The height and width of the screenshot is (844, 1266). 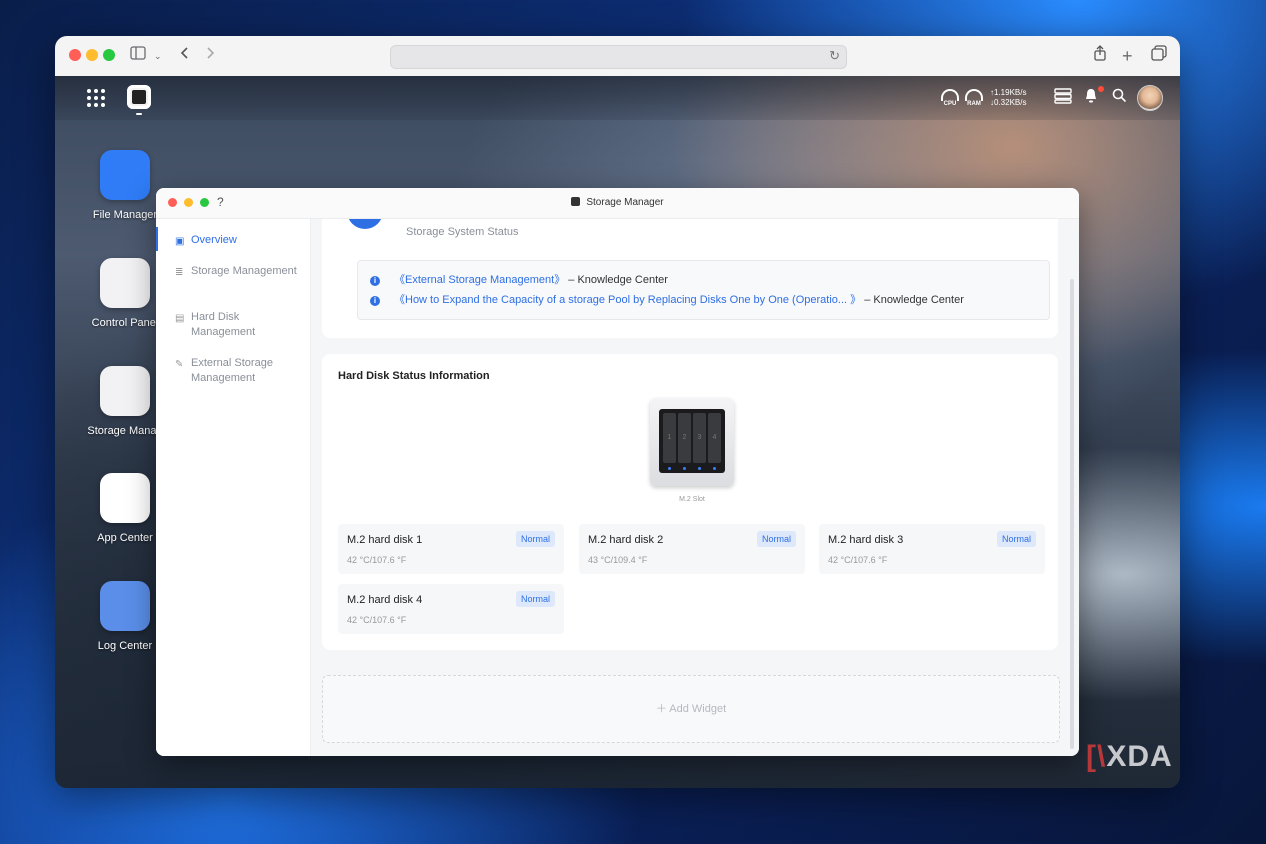 I want to click on ram-label: RAM, so click(x=974, y=104).